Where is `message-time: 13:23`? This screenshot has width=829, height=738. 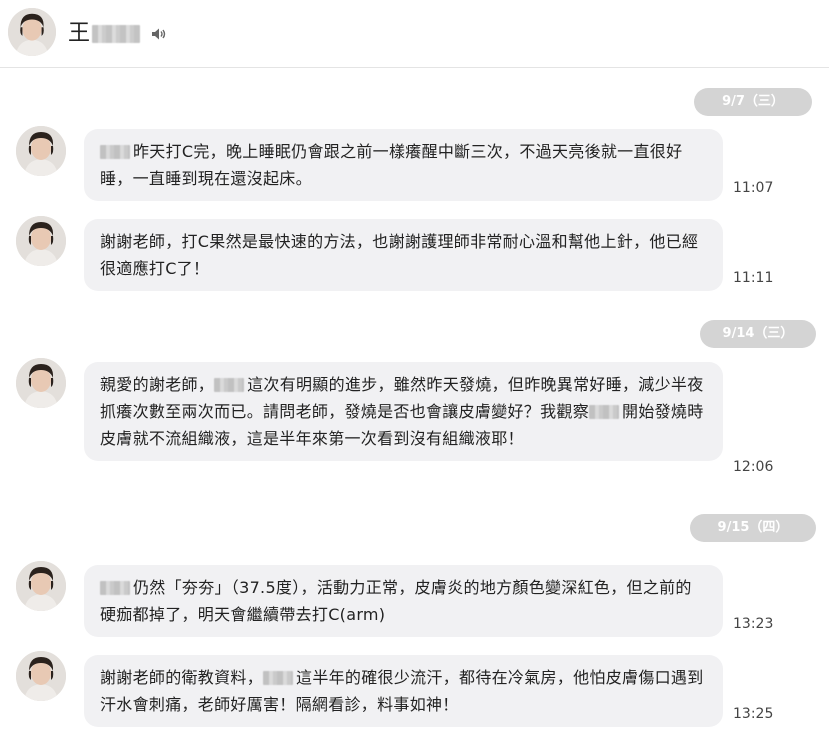
message-time: 13:23 is located at coordinates (753, 624).